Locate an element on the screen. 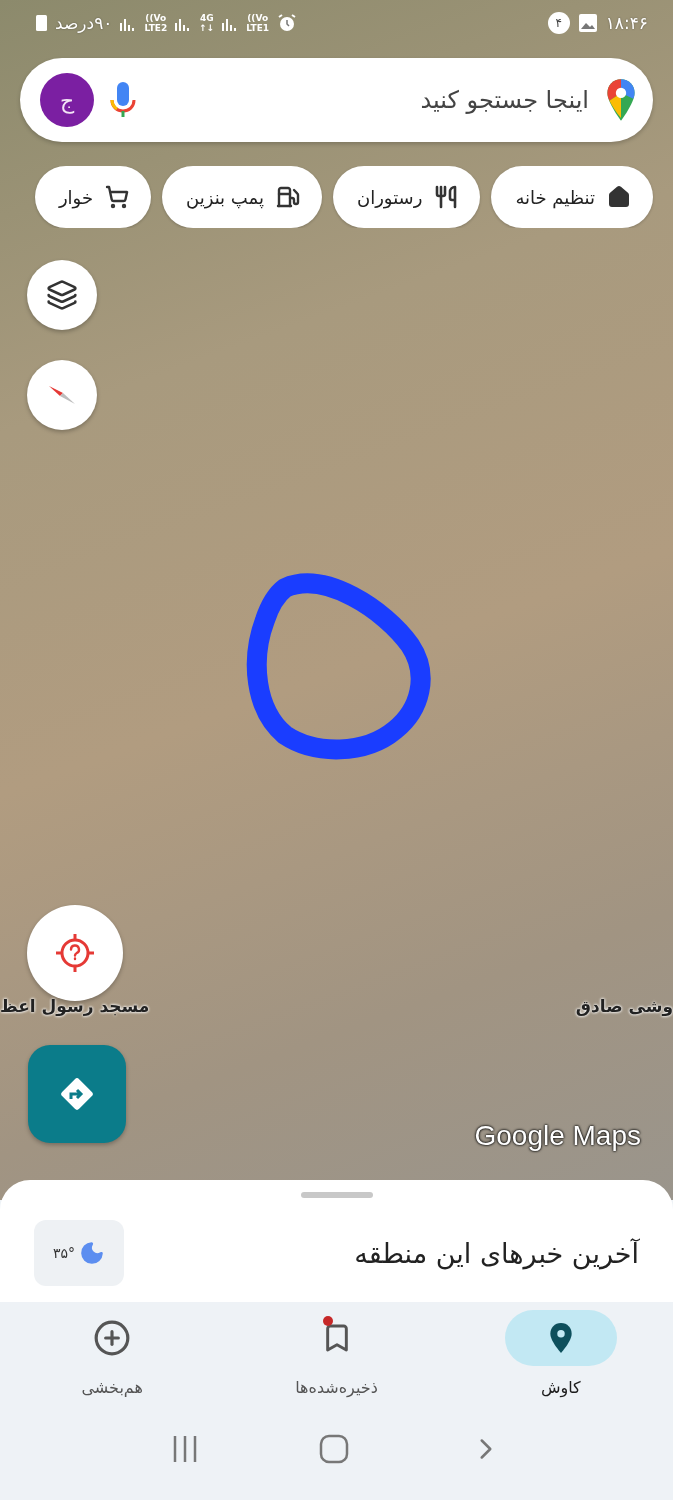 The height and width of the screenshot is (1500, 673). location-target-icon is located at coordinates (75, 953).